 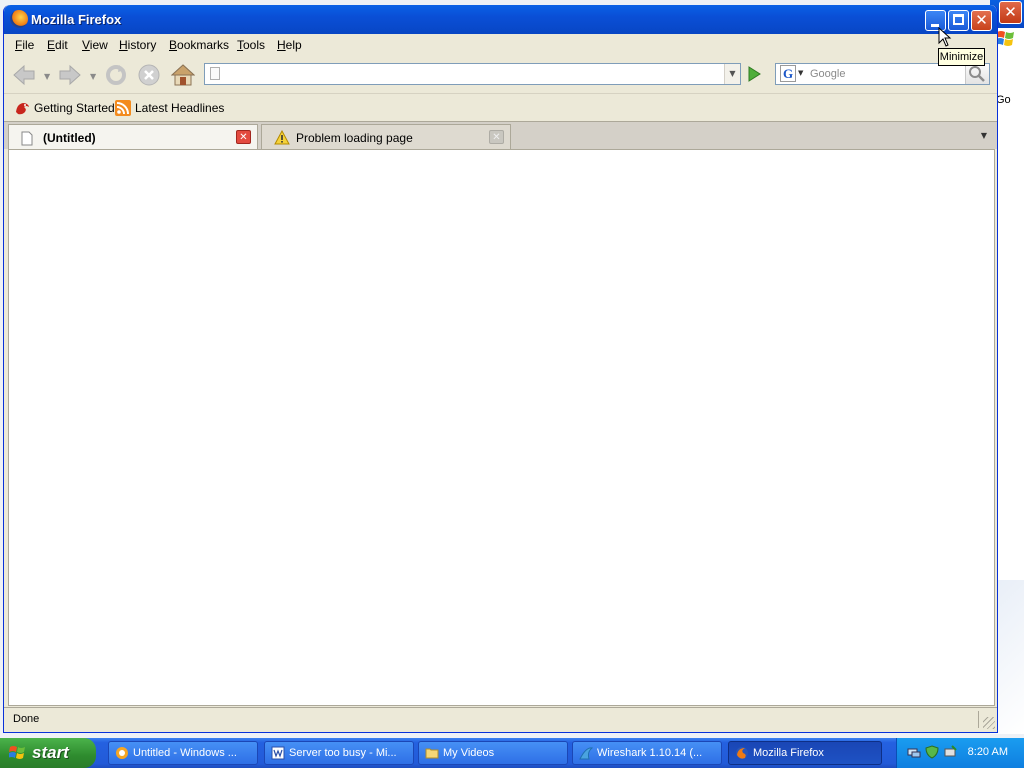 I want to click on reload-button, so click(x=116, y=75).